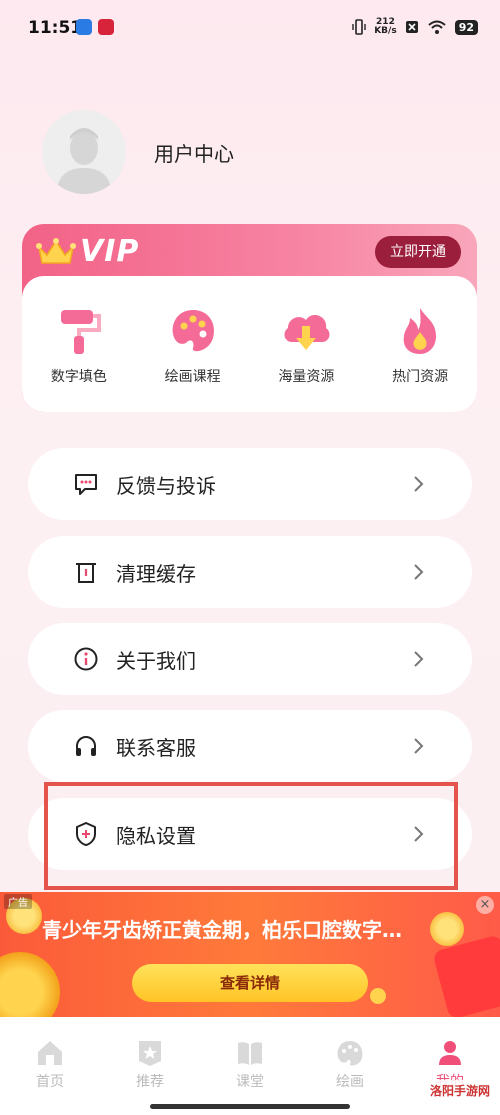  I want to click on net-speed: 212 KB/s, so click(385, 27).